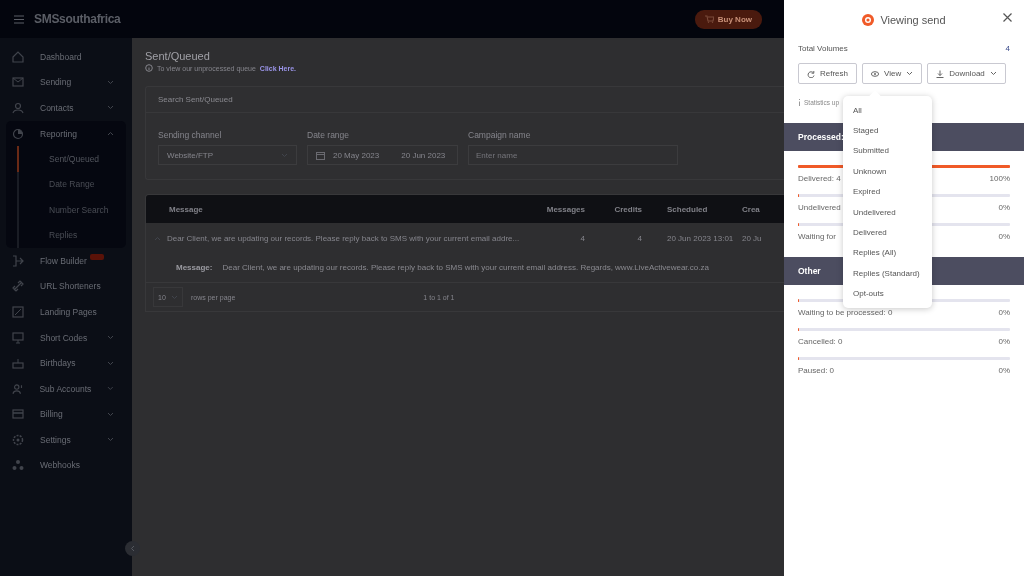 The image size is (1024, 576). I want to click on sidebar-item: Reporting, so click(66, 133).